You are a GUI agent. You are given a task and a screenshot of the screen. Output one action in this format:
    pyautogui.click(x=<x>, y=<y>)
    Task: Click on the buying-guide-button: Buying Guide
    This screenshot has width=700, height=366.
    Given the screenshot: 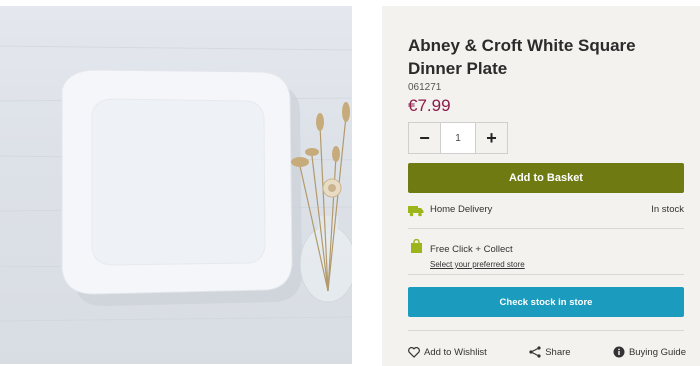 What is the action you would take?
    pyautogui.click(x=649, y=352)
    